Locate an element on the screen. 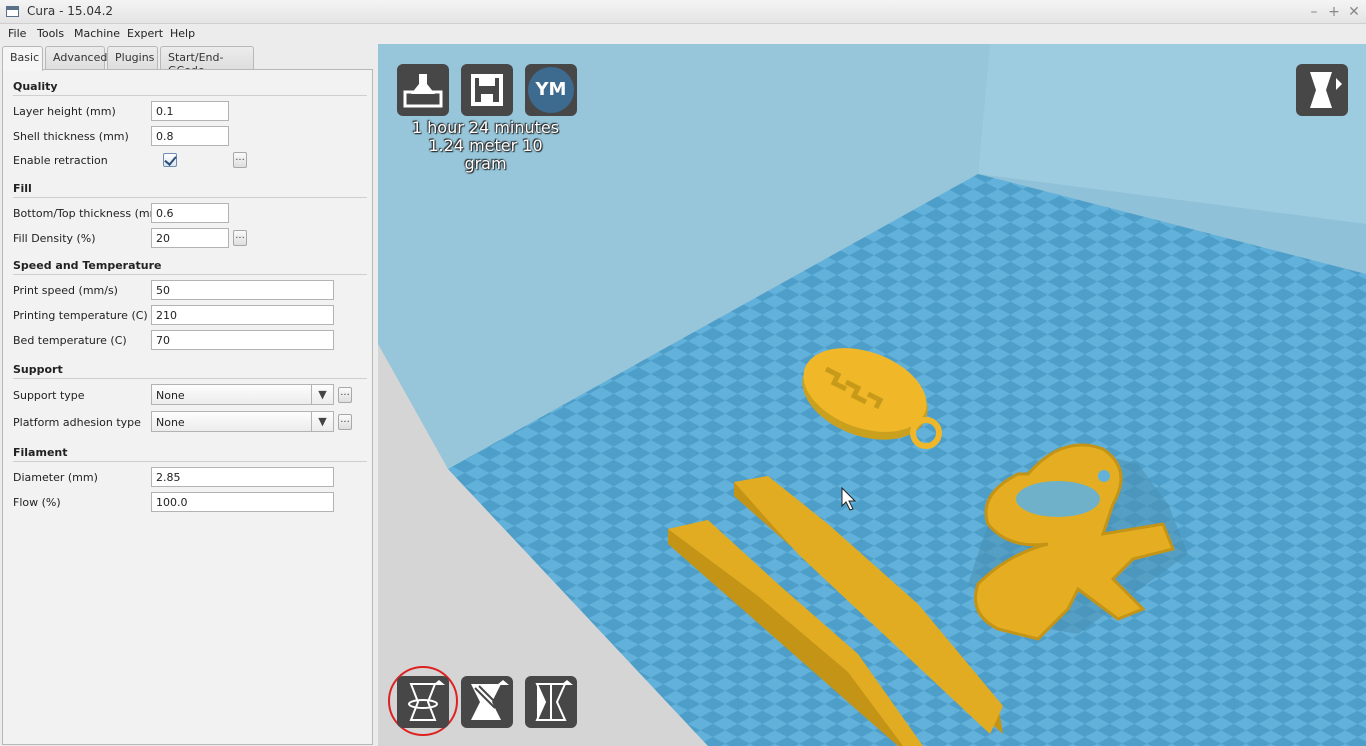  title-bar: Cura - 15.04.2 – + ✕ is located at coordinates (683, 12).